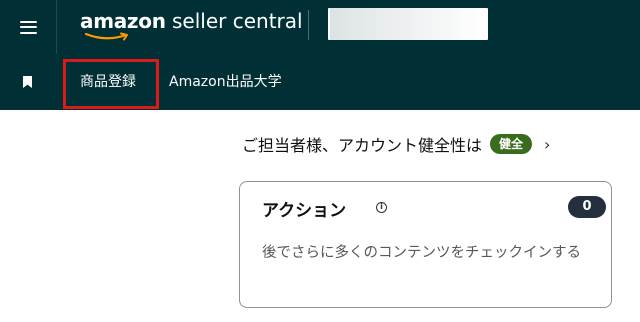  What do you see at coordinates (547, 144) in the screenshot?
I see `chevron-right-icon: ›` at bounding box center [547, 144].